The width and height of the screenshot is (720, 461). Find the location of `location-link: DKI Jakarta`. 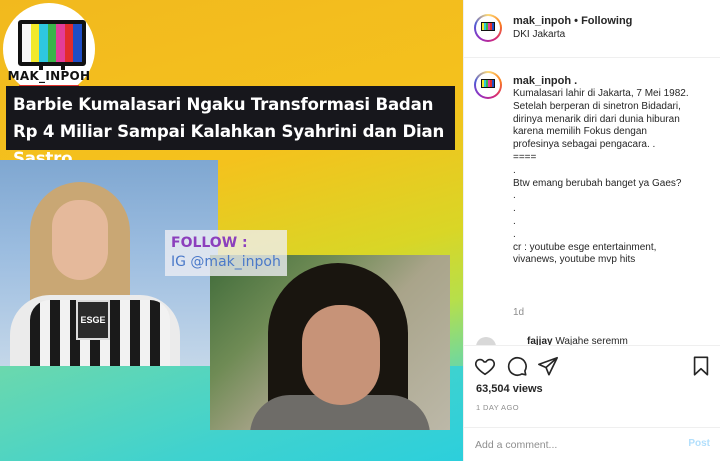

location-link: DKI Jakarta is located at coordinates (539, 34).